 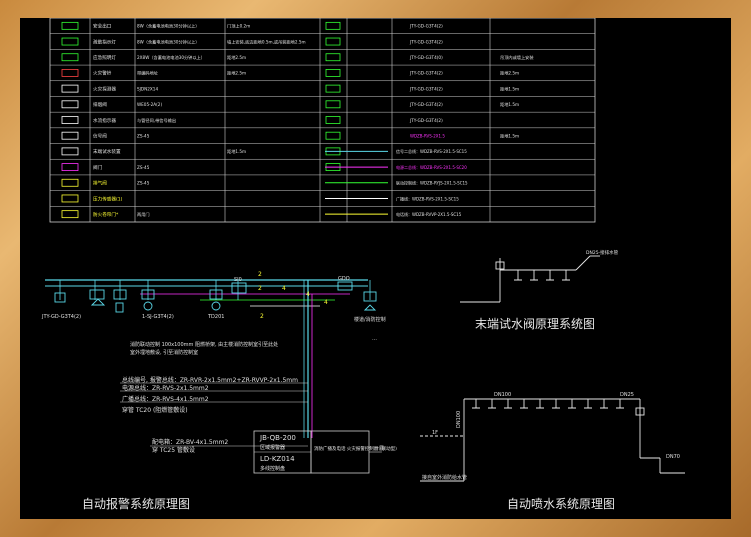 What do you see at coordinates (284, 288) in the screenshot?
I see `segment-number-4: 4` at bounding box center [284, 288].